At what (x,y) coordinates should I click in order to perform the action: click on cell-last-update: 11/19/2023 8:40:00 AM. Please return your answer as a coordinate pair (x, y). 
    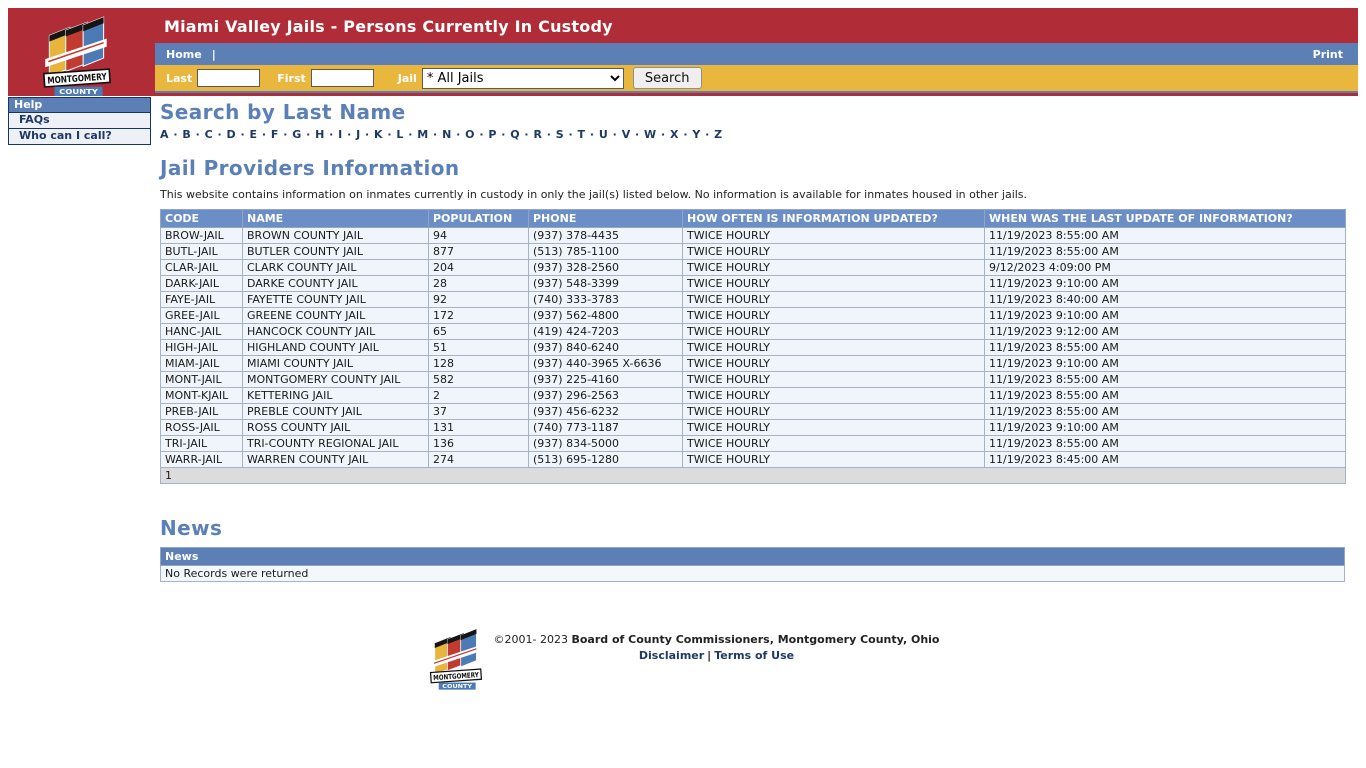
    Looking at the image, I should click on (1165, 299).